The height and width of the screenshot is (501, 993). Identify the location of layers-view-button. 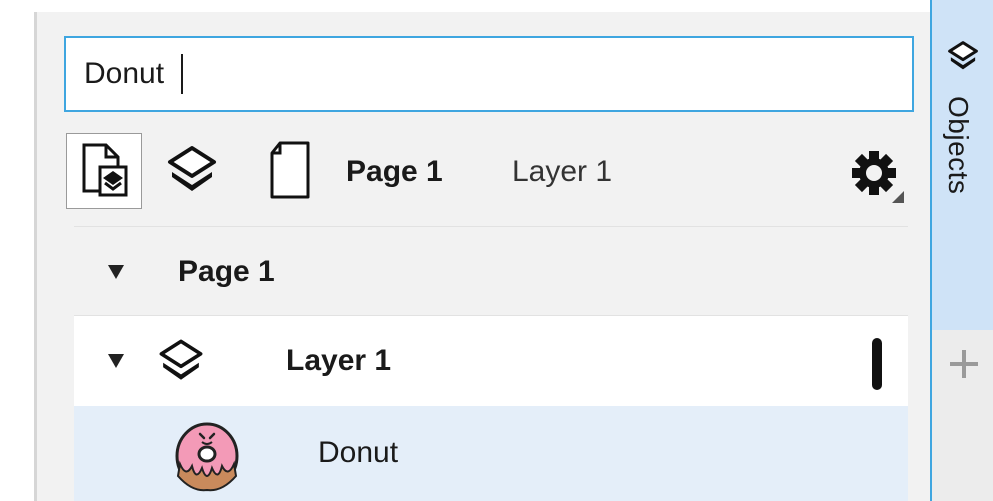
(192, 170).